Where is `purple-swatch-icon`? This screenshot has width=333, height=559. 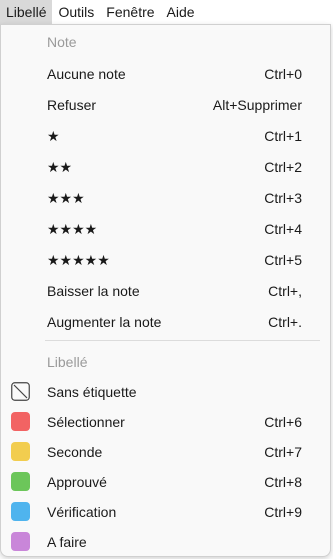
purple-swatch-icon is located at coordinates (20, 541).